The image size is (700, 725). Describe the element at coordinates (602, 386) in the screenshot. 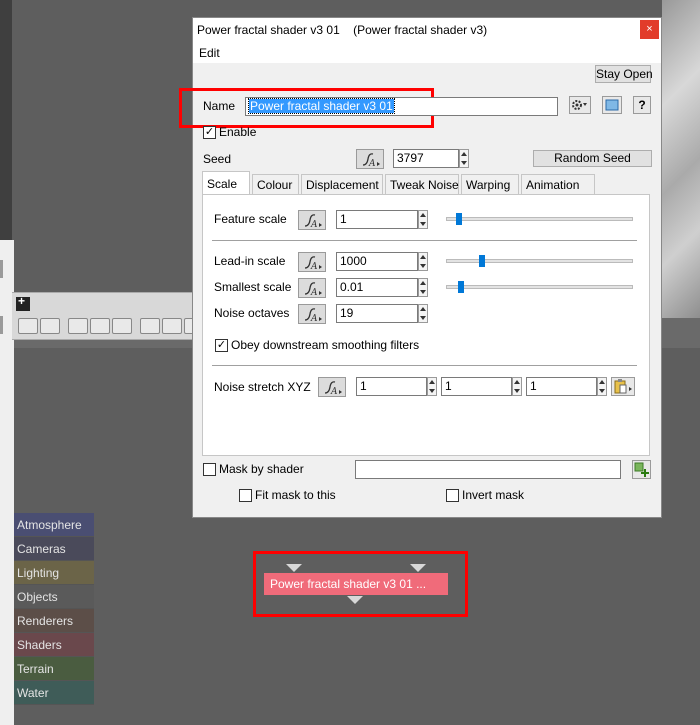

I see `stretch-z-spinner` at that location.